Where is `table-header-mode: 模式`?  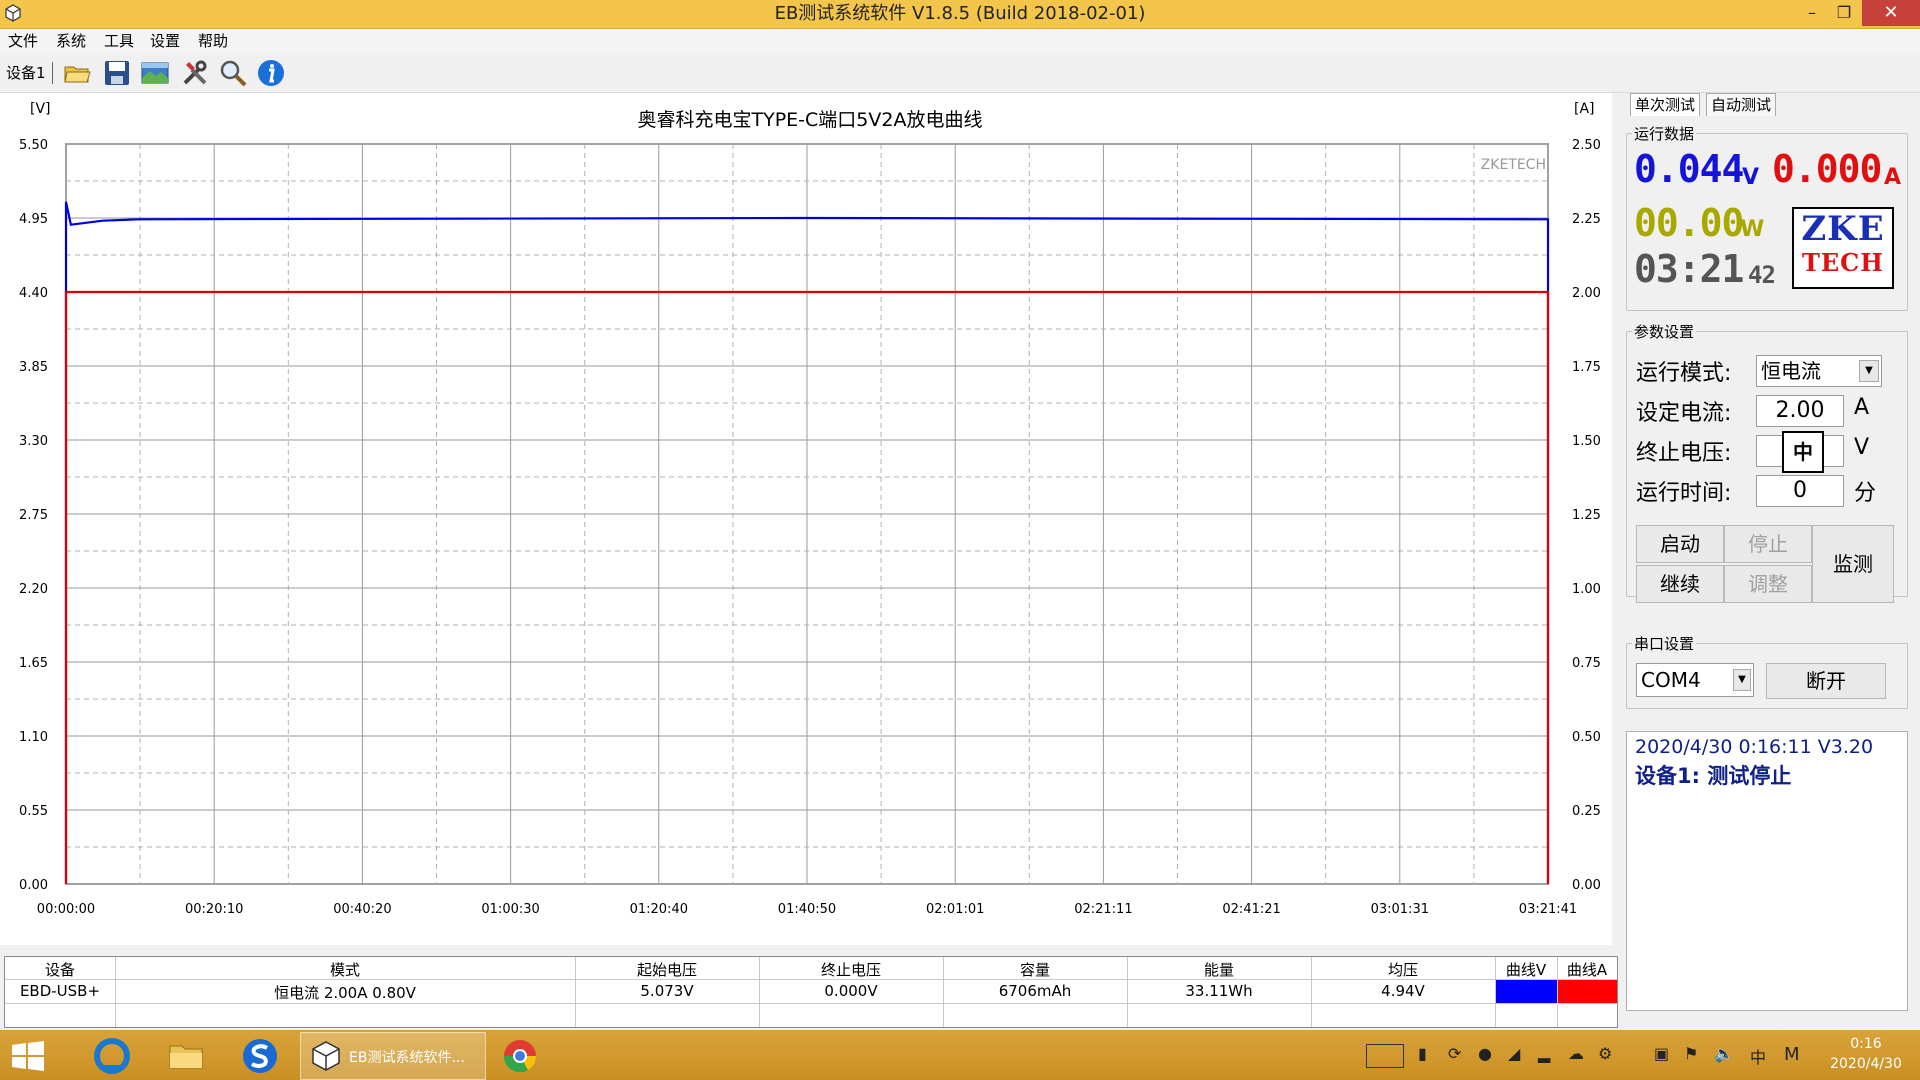
table-header-mode: 模式 is located at coordinates (344, 970).